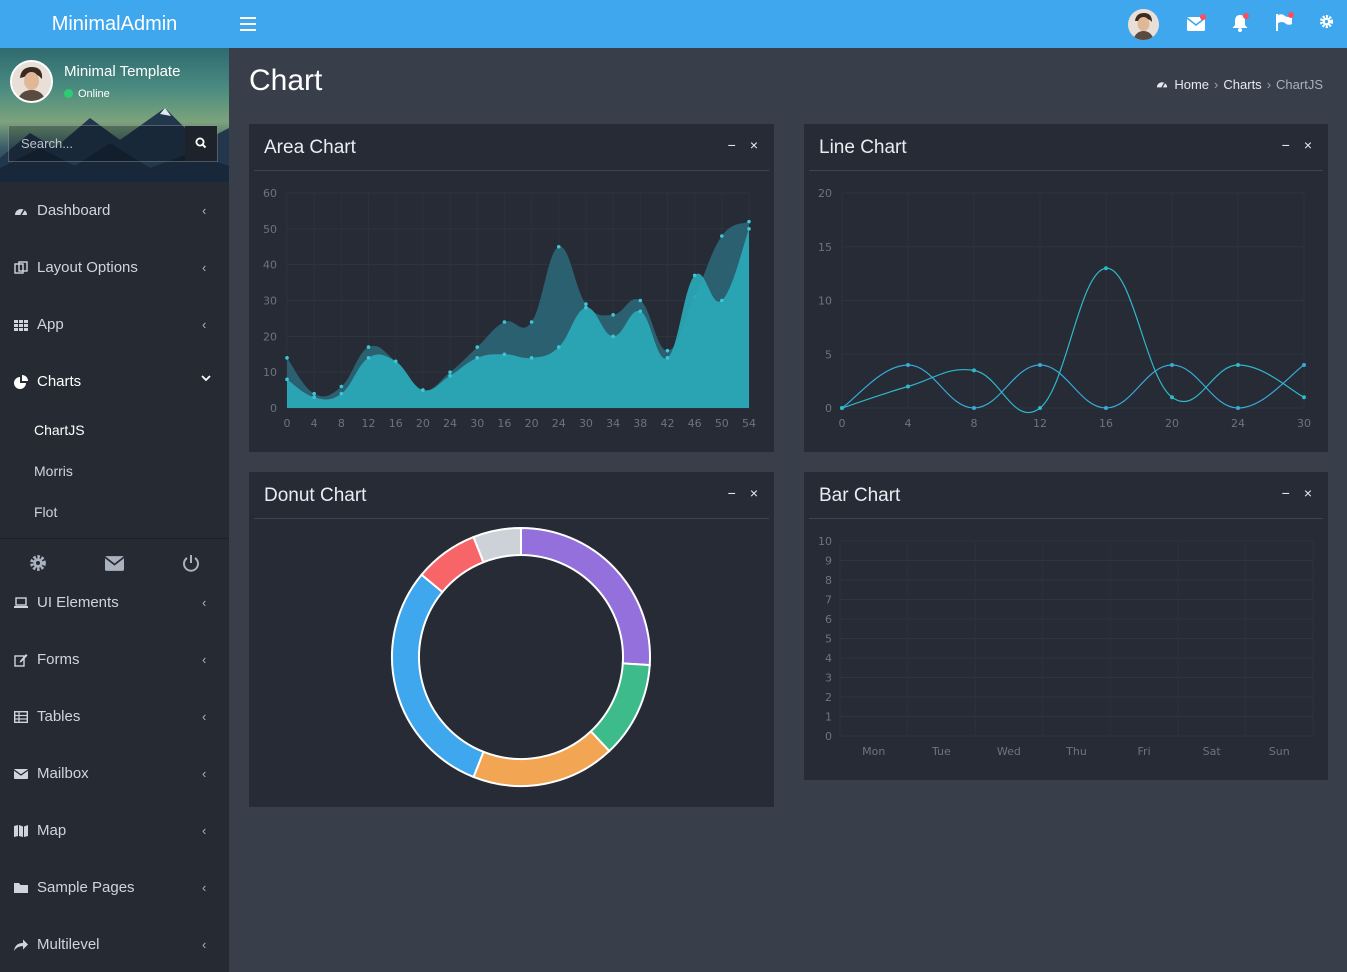 This screenshot has height=972, width=1347. What do you see at coordinates (1143, 24) in the screenshot?
I see `avatar` at bounding box center [1143, 24].